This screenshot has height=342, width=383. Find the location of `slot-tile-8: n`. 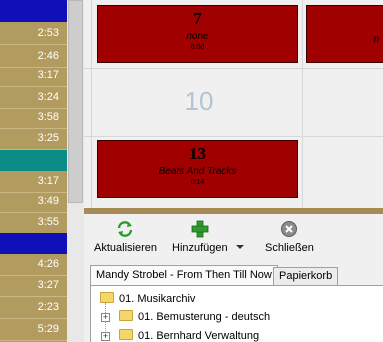

slot-tile-8: n is located at coordinates (344, 34).